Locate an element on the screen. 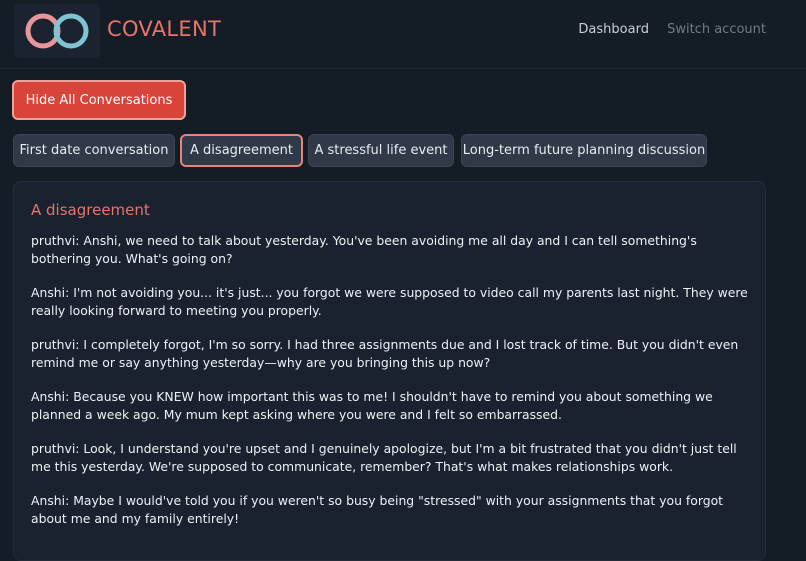  dashboard-link: Dashboard is located at coordinates (613, 29).